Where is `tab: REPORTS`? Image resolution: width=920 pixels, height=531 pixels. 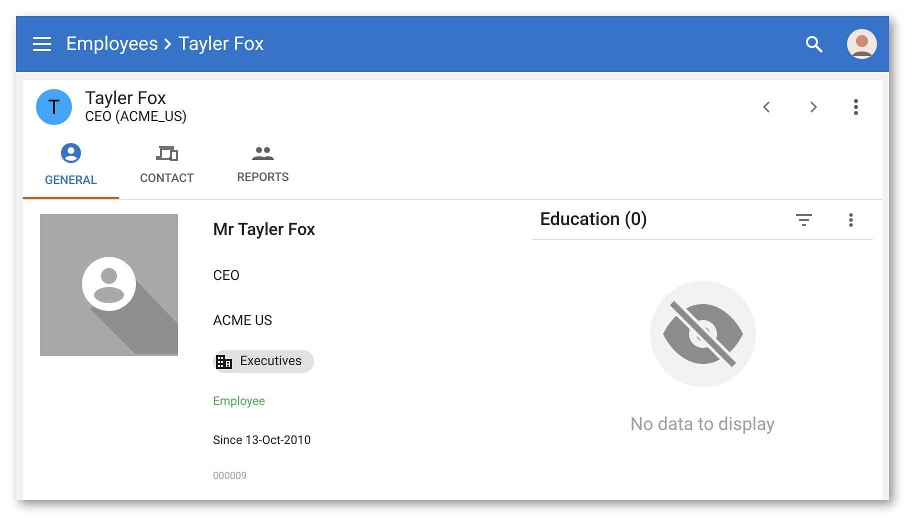 tab: REPORTS is located at coordinates (263, 166).